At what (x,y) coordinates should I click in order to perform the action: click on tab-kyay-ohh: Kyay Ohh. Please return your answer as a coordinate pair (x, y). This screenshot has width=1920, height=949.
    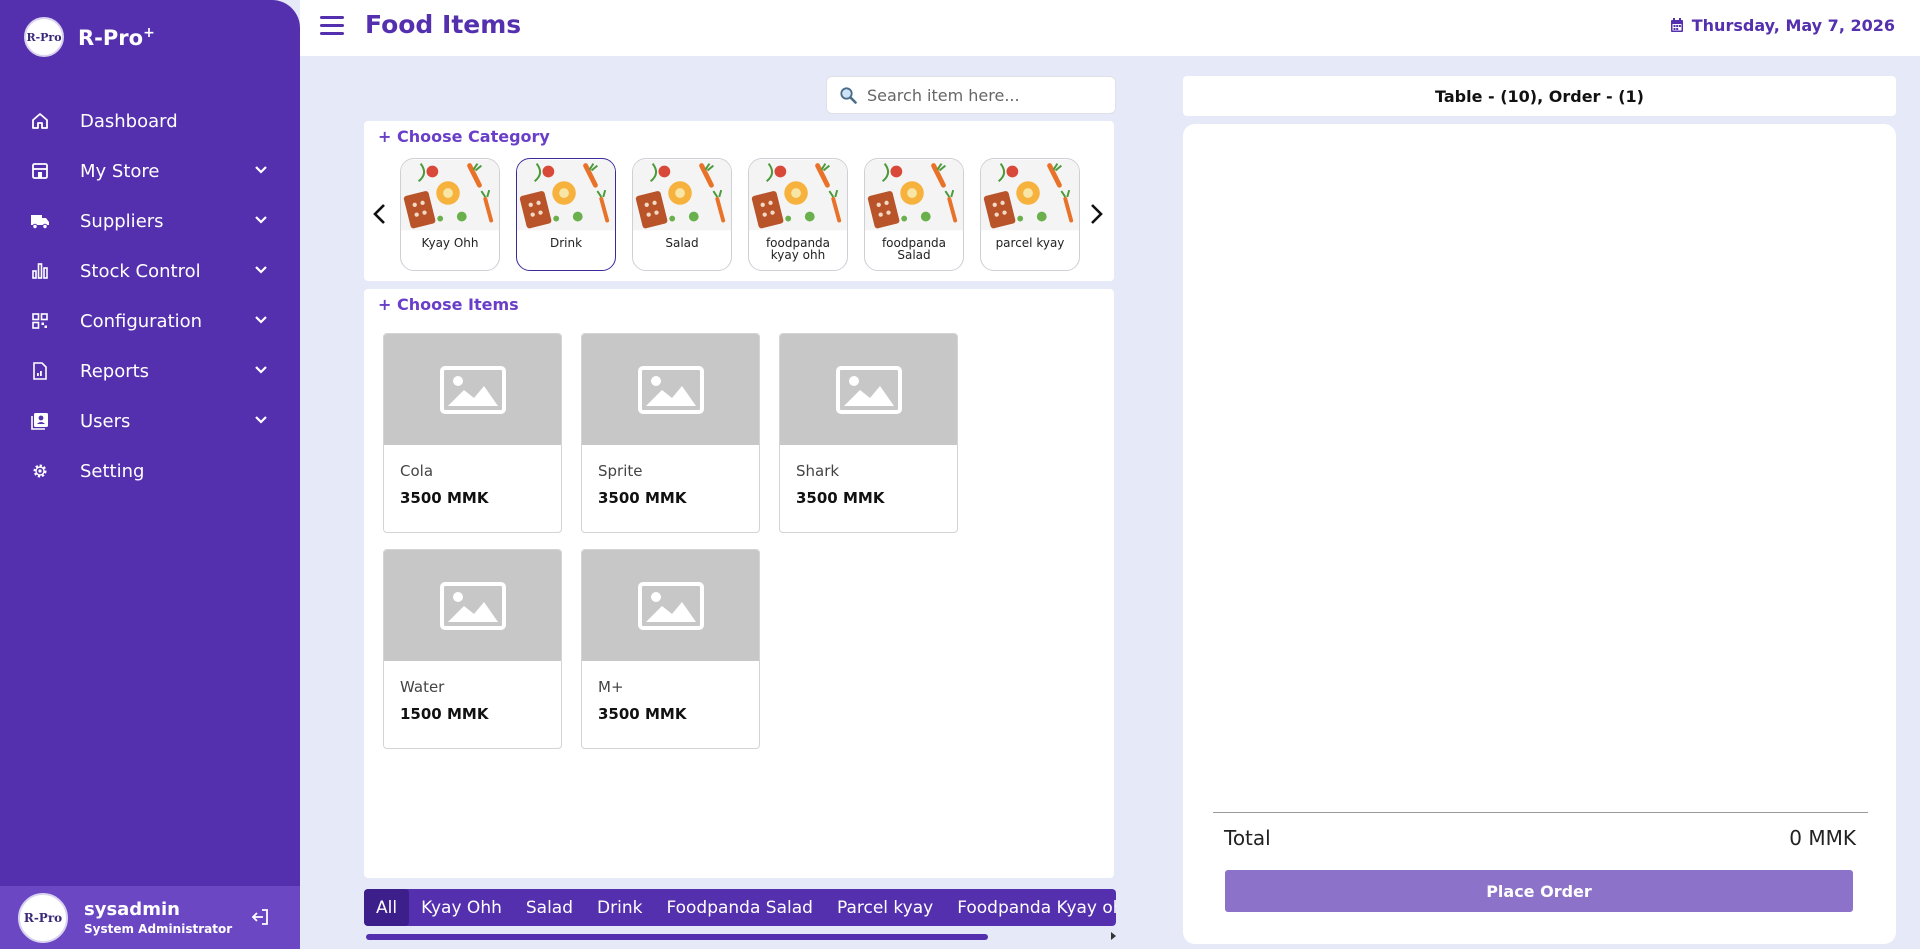
    Looking at the image, I should click on (461, 907).